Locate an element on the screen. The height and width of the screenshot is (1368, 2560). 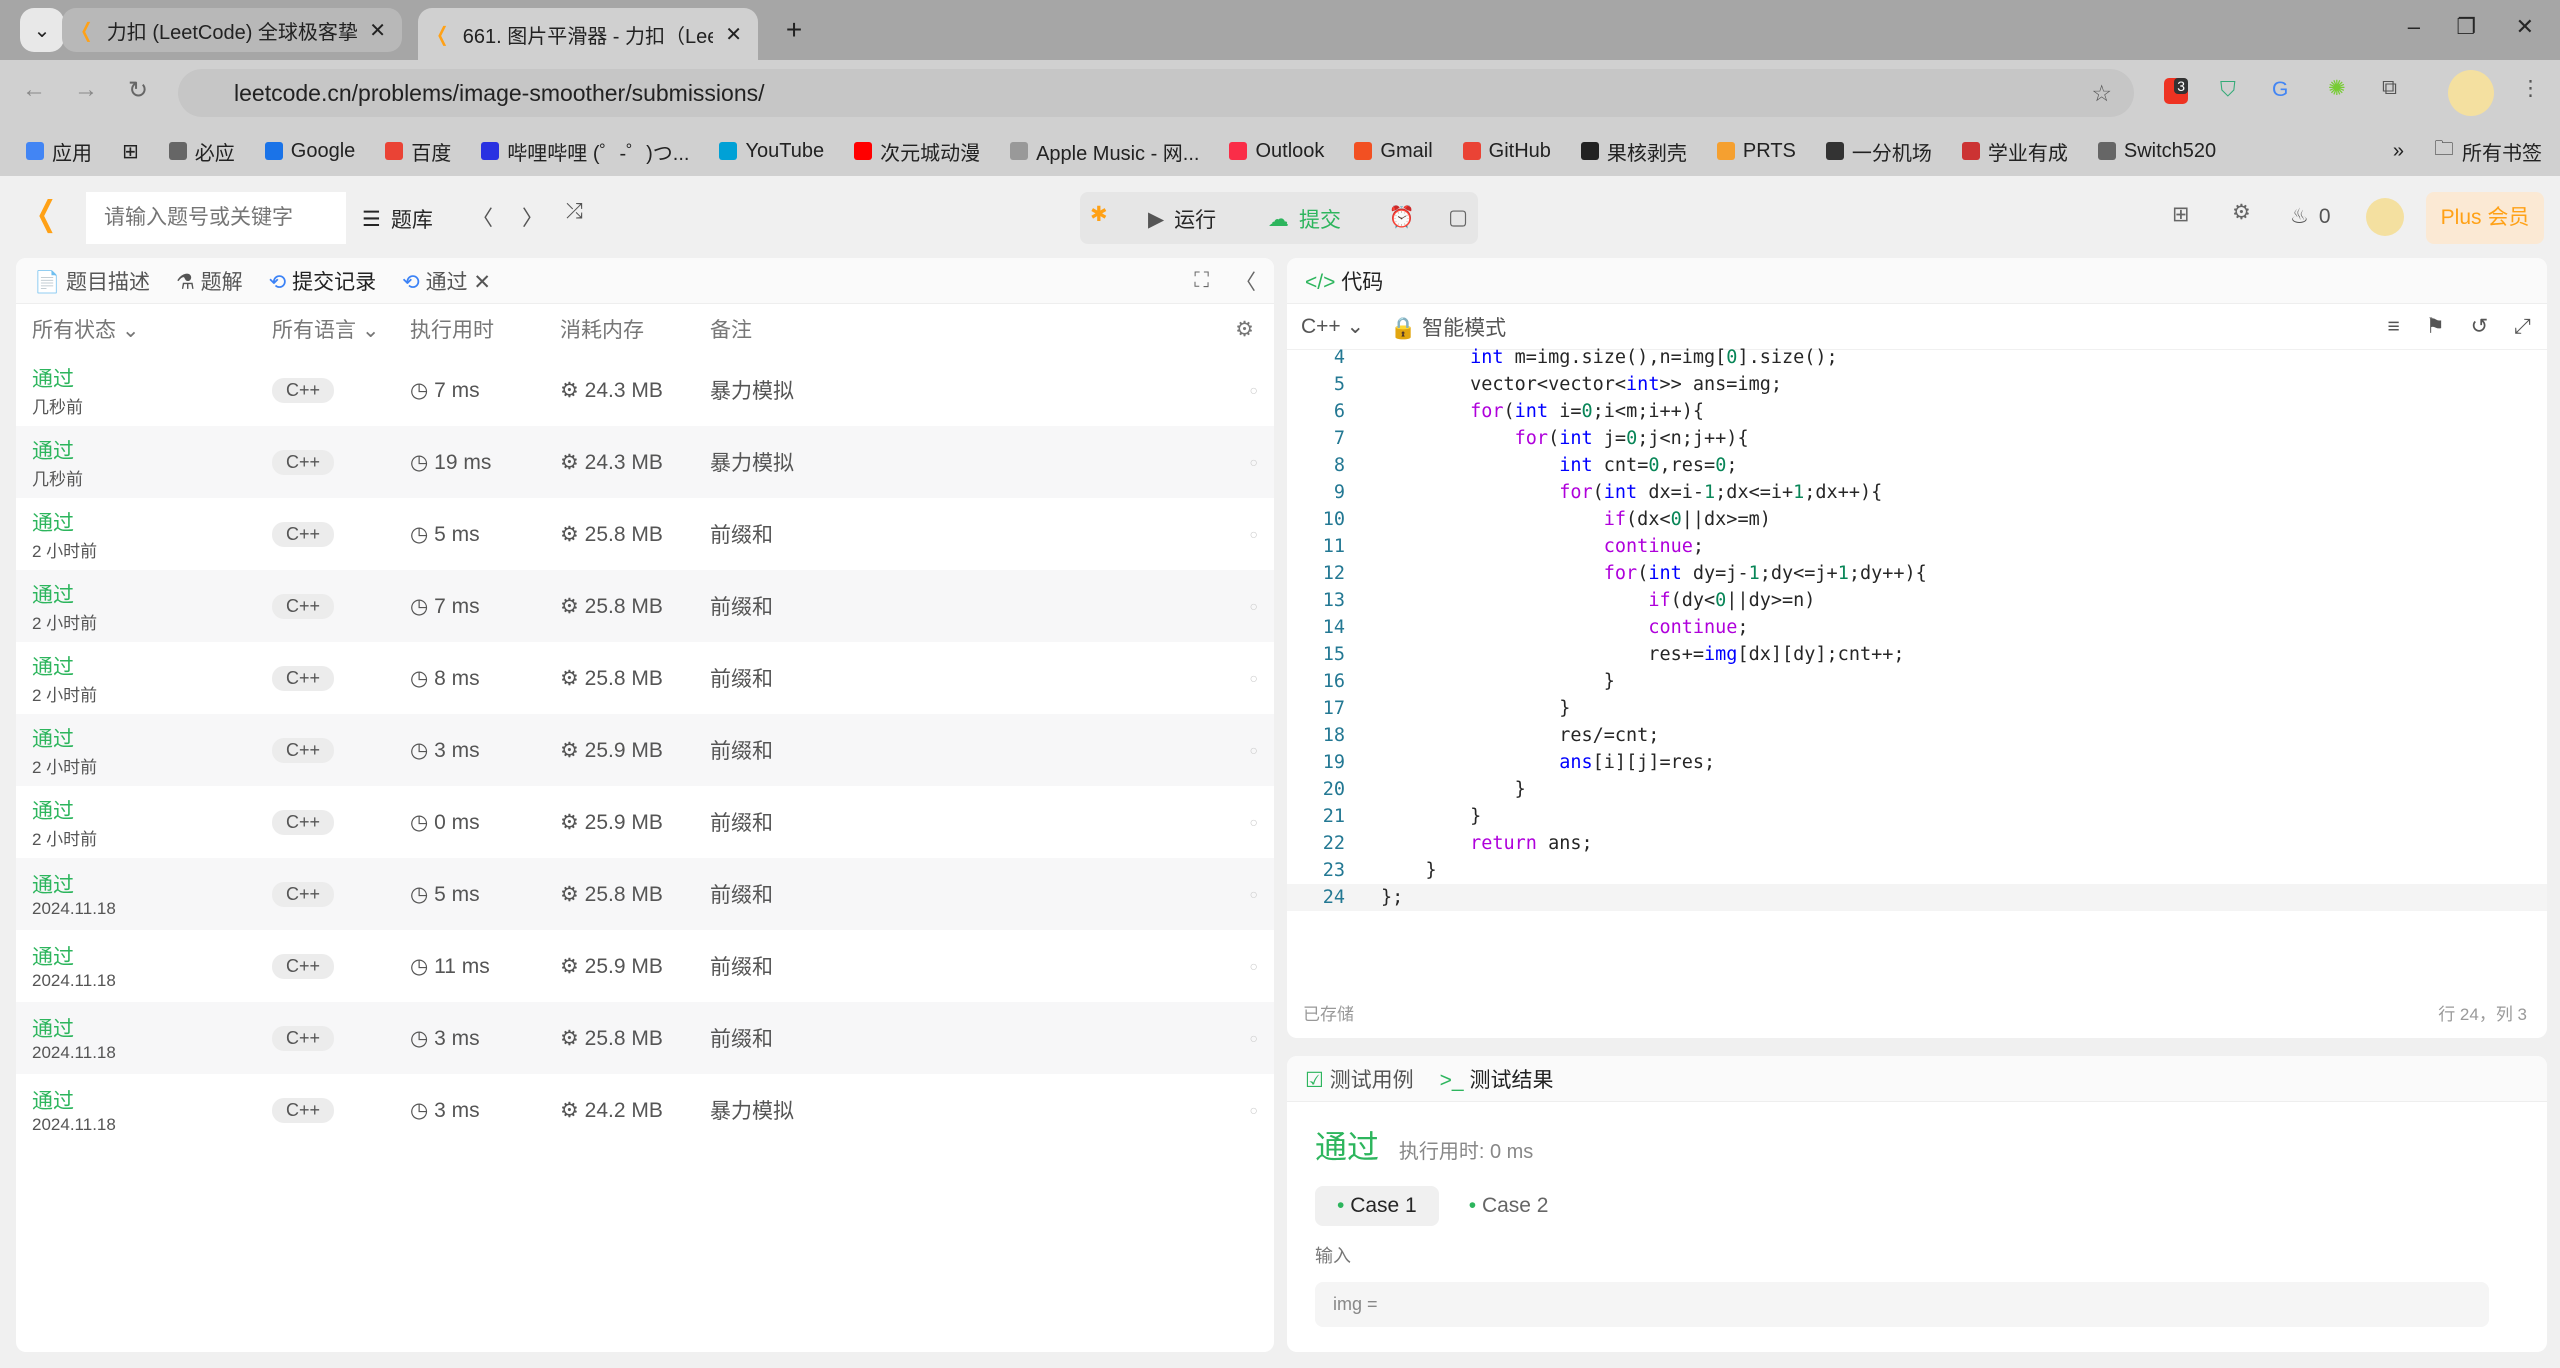
restore-button: ❐ is located at coordinates (2466, 27).